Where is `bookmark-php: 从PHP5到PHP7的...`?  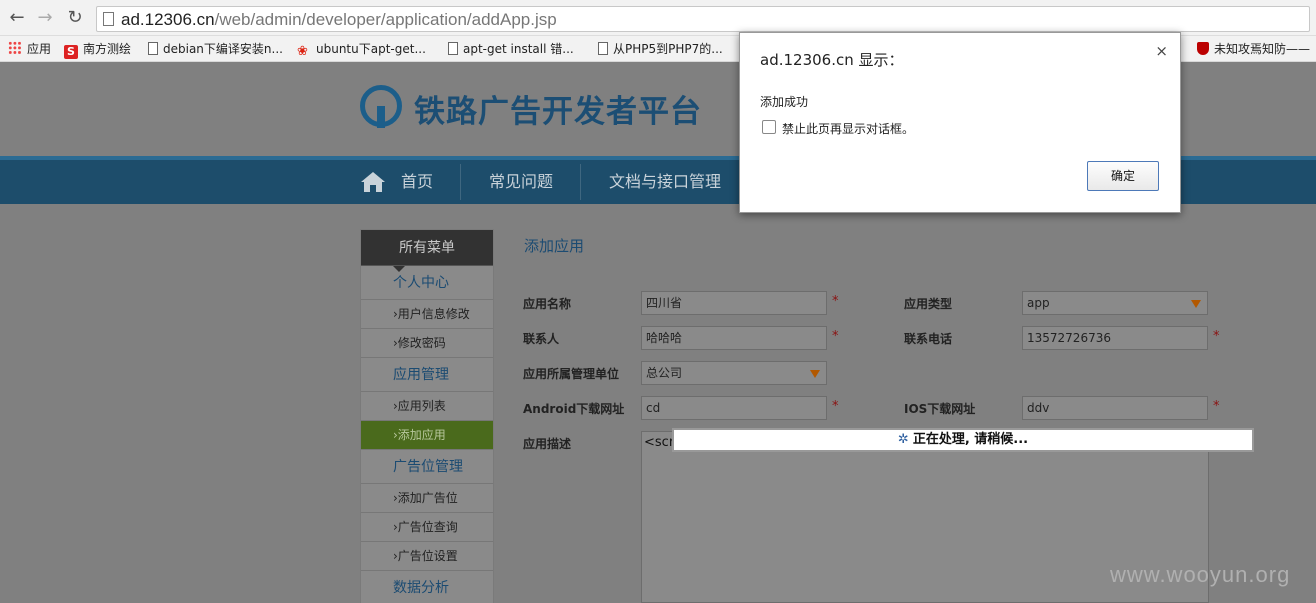
bookmark-php: 从PHP5到PHP7的... is located at coordinates (660, 49).